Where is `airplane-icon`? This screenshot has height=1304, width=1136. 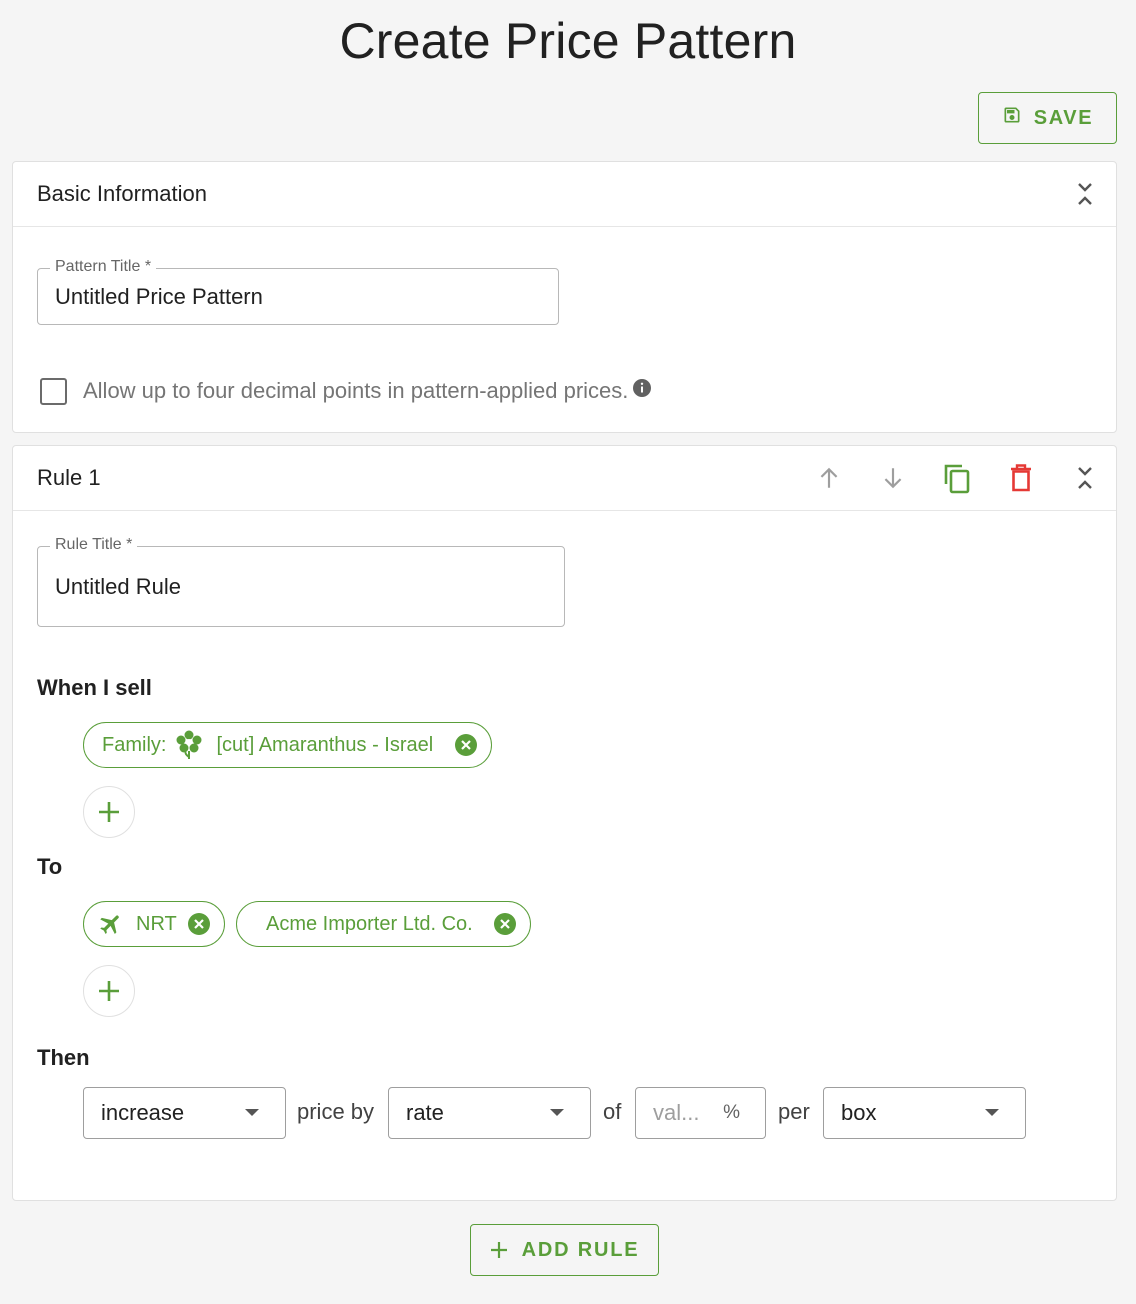 airplane-icon is located at coordinates (111, 924).